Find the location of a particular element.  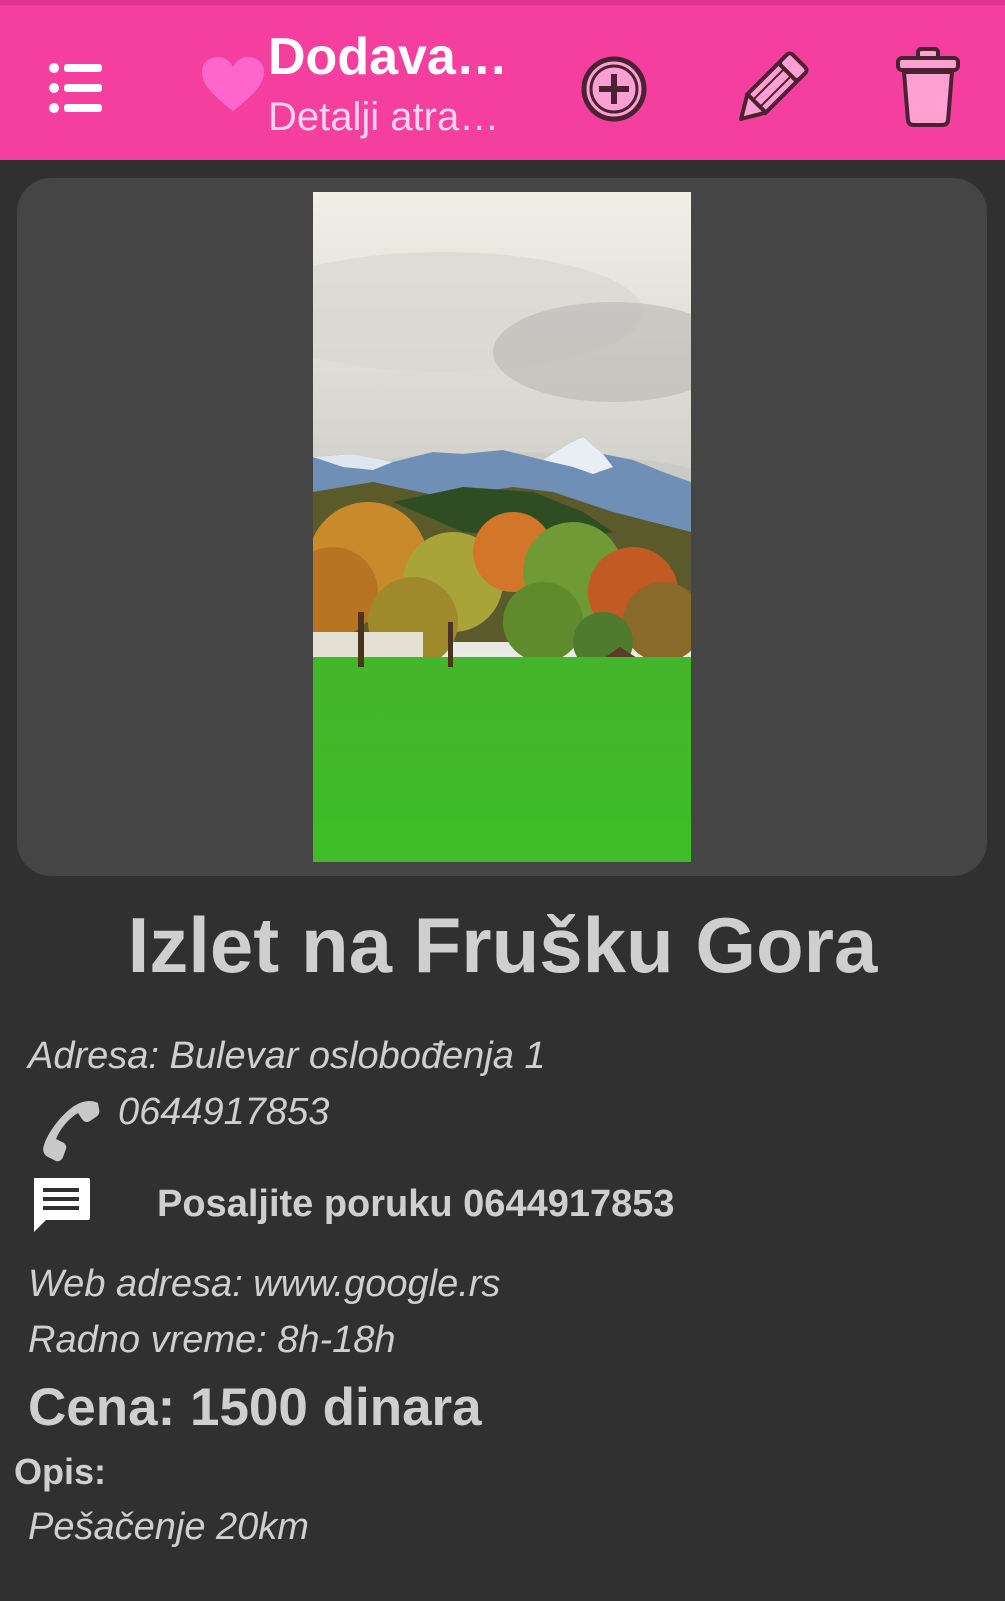

message-icon is located at coordinates (62, 1205).